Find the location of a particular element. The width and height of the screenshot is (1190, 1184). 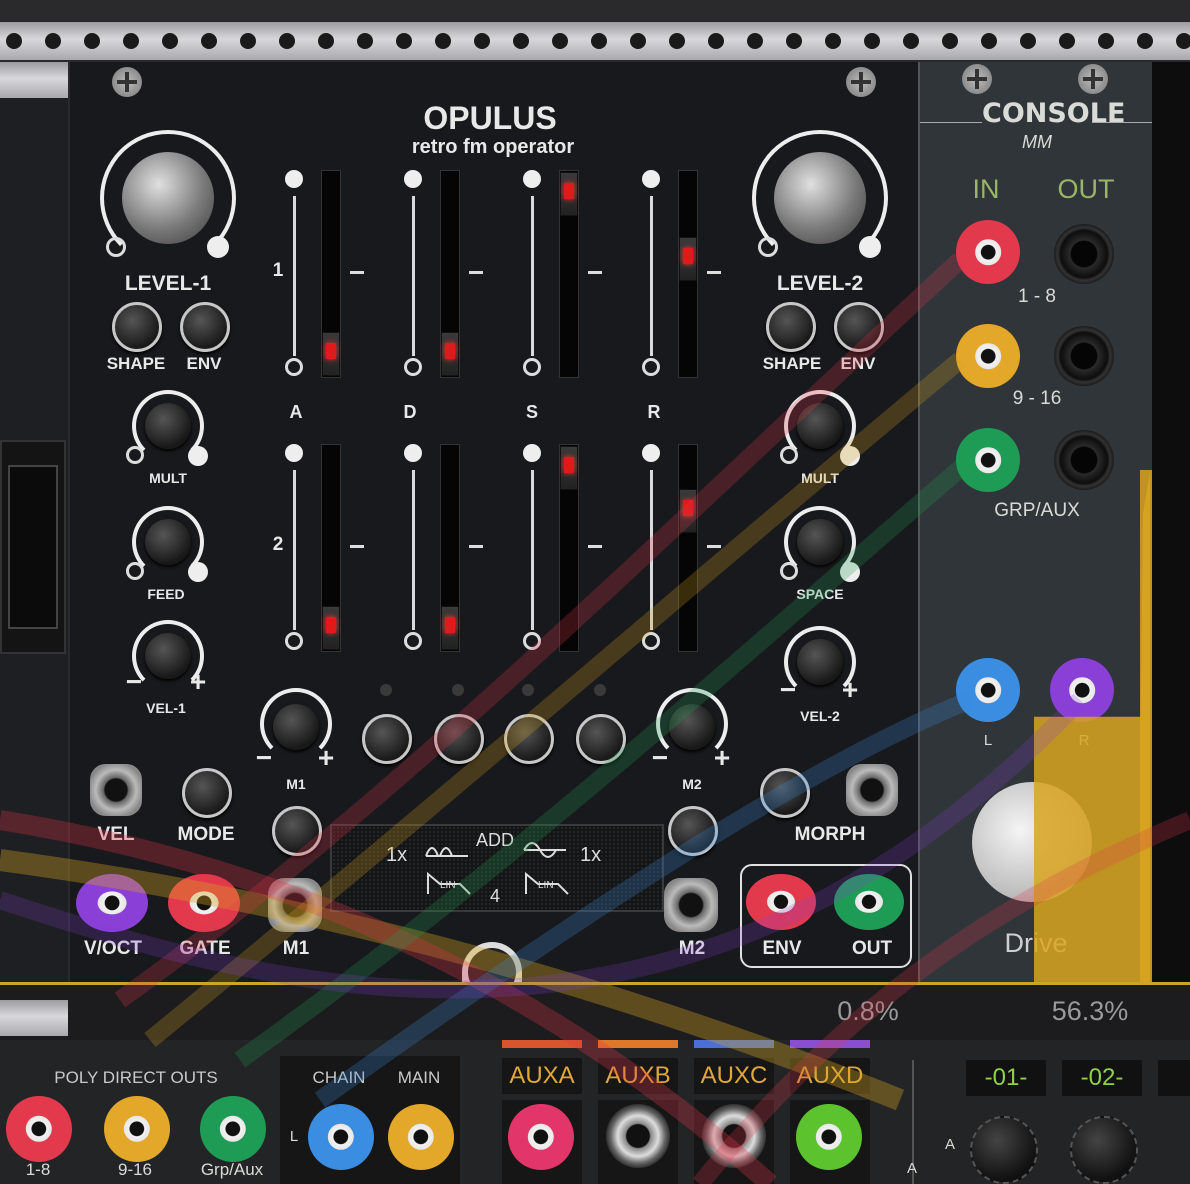

console-out-1-8-jack is located at coordinates (1084, 254).